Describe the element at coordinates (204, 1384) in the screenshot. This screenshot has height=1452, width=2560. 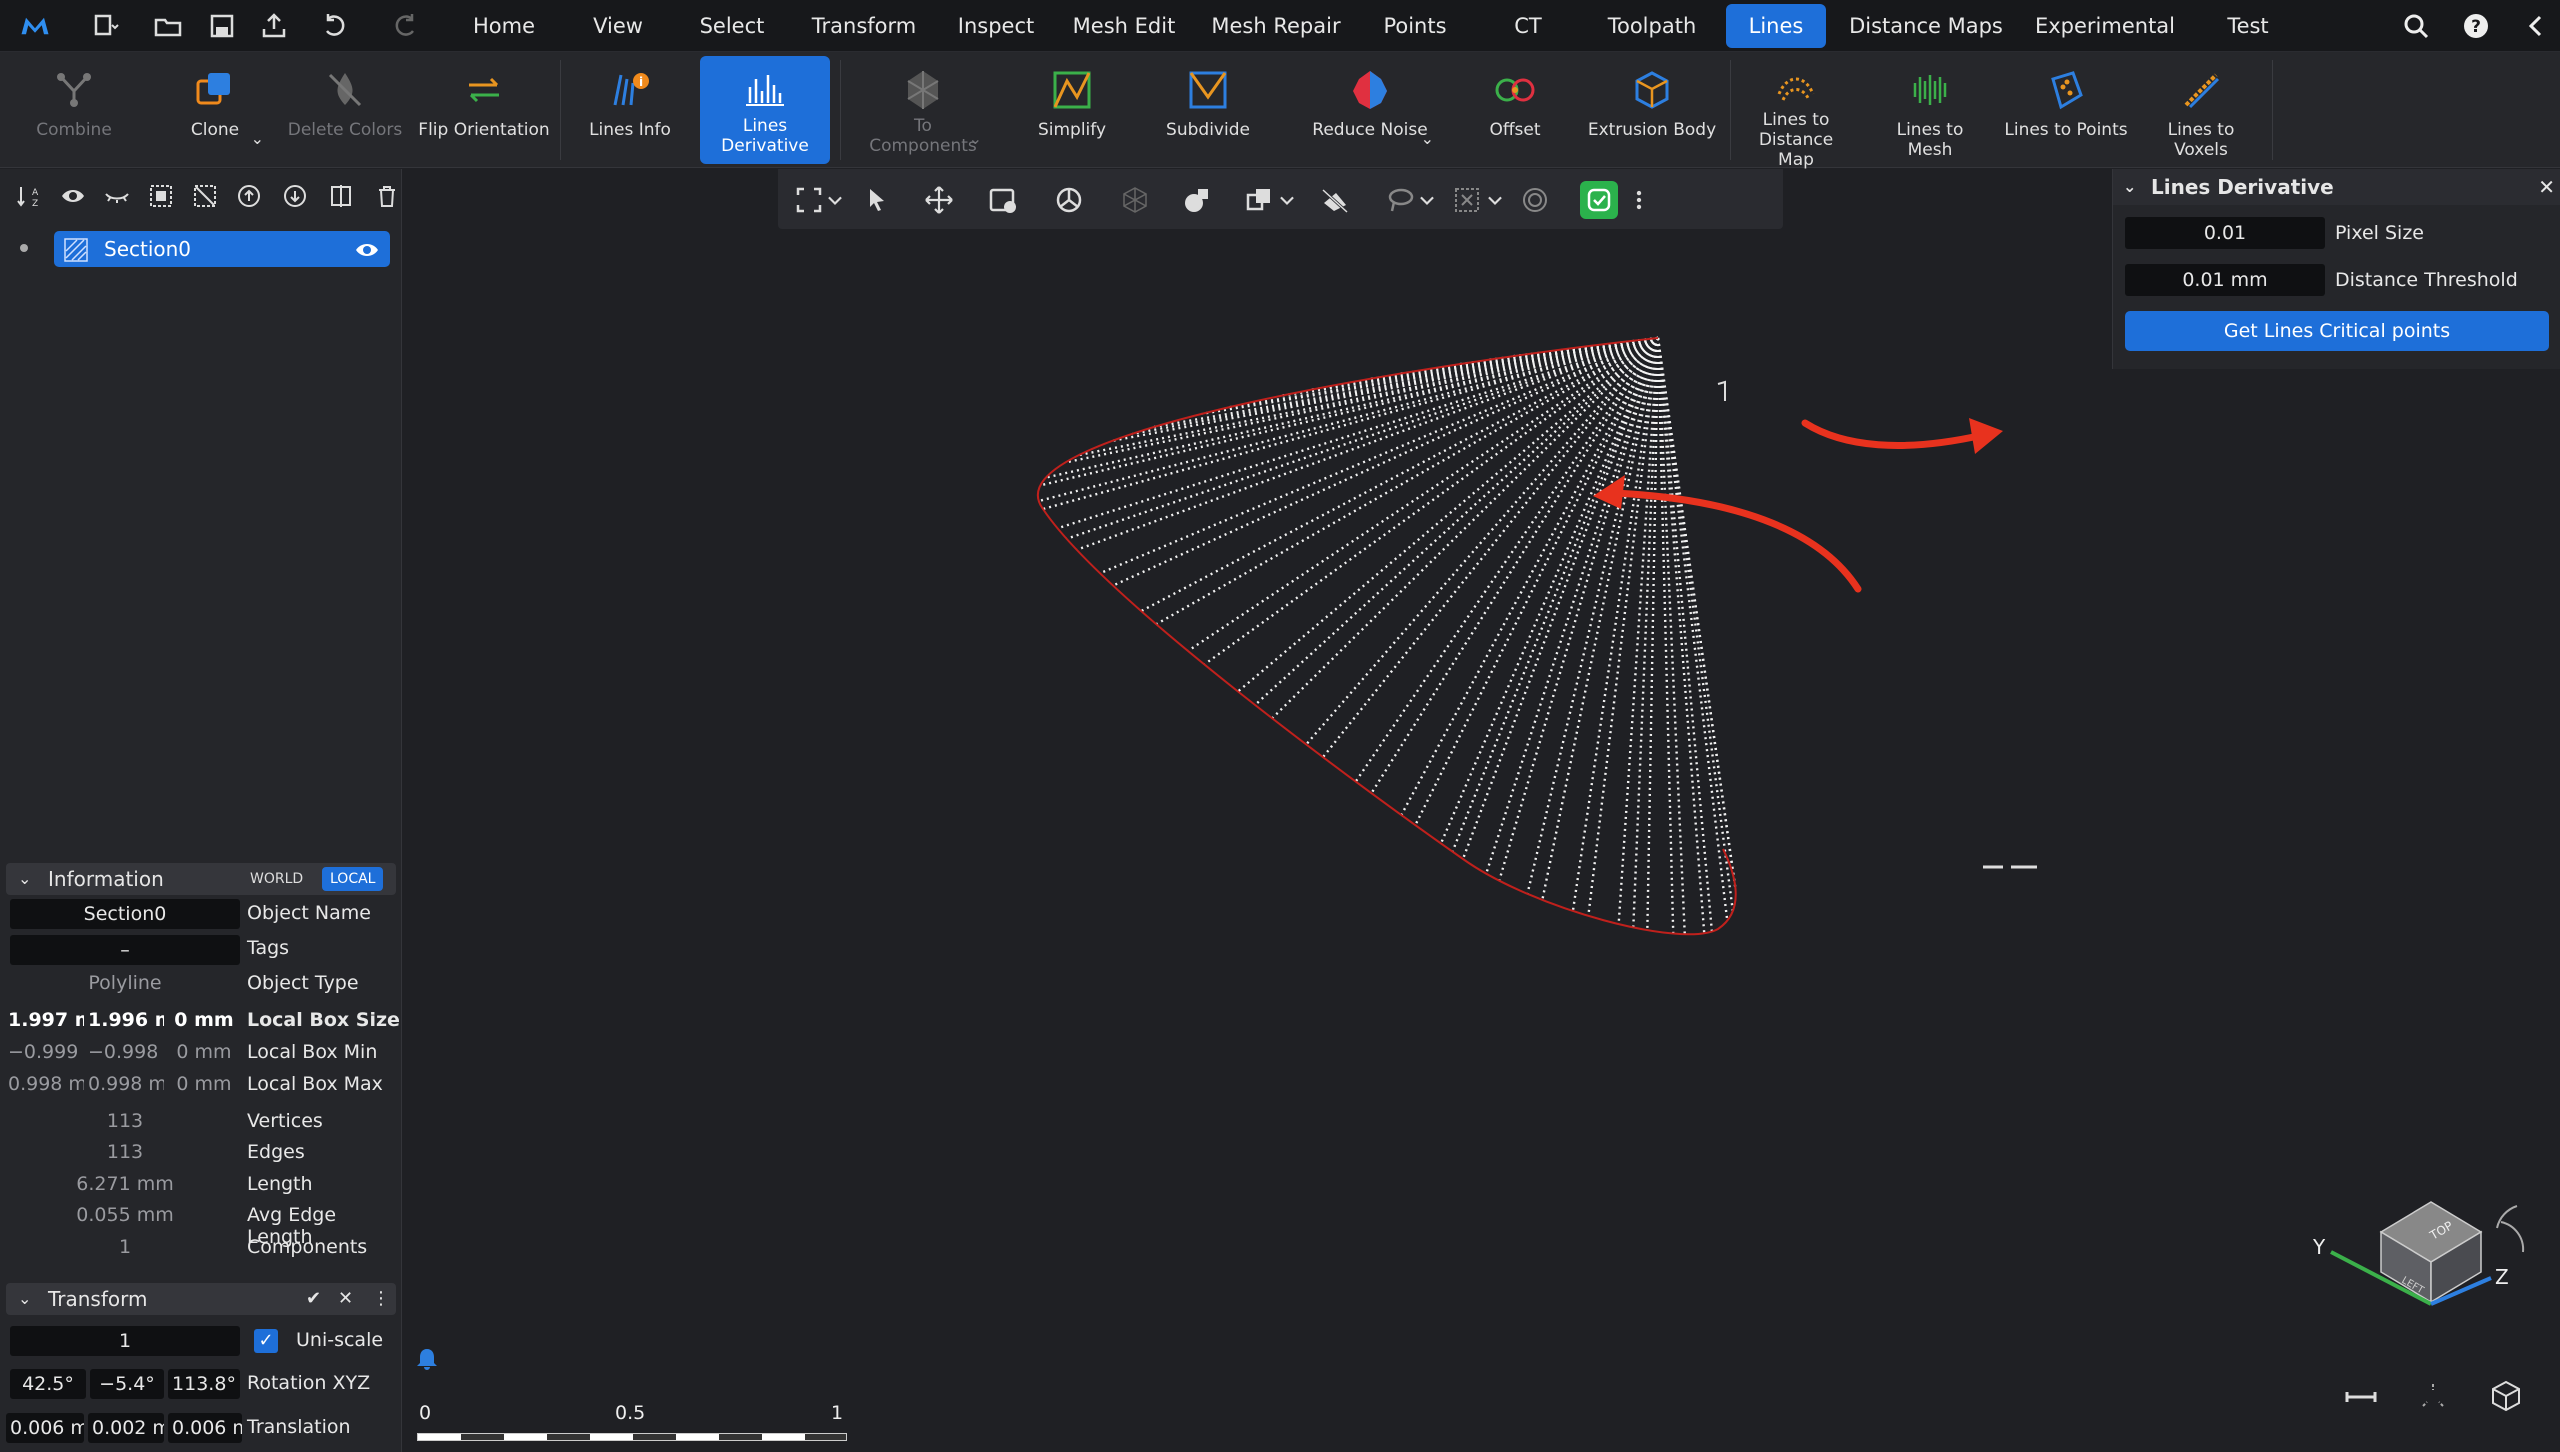
I see `rotation-z-field: 113.8°` at that location.